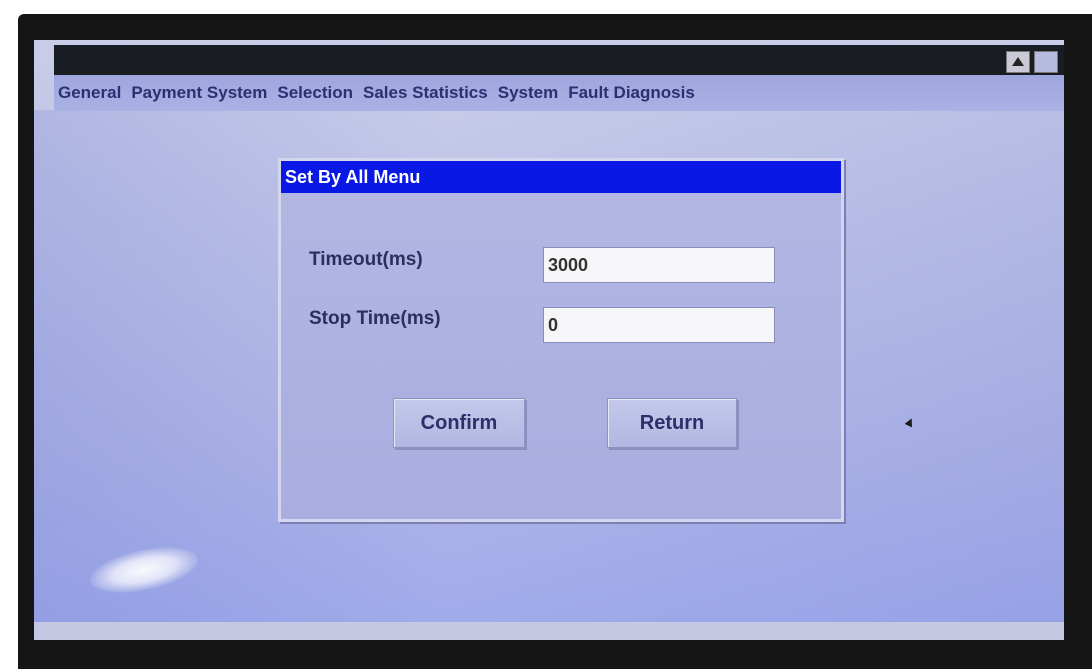 This screenshot has width=1092, height=669. I want to click on stop-time-input: 0, so click(659, 325).